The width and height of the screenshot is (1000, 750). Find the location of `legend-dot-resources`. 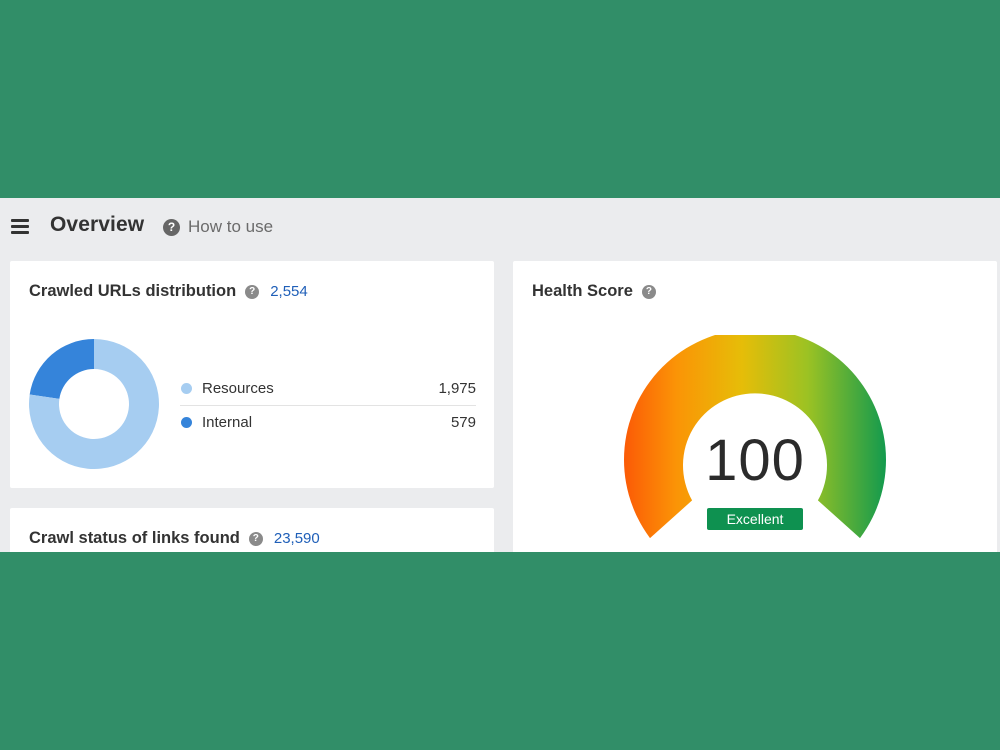

legend-dot-resources is located at coordinates (186, 388).